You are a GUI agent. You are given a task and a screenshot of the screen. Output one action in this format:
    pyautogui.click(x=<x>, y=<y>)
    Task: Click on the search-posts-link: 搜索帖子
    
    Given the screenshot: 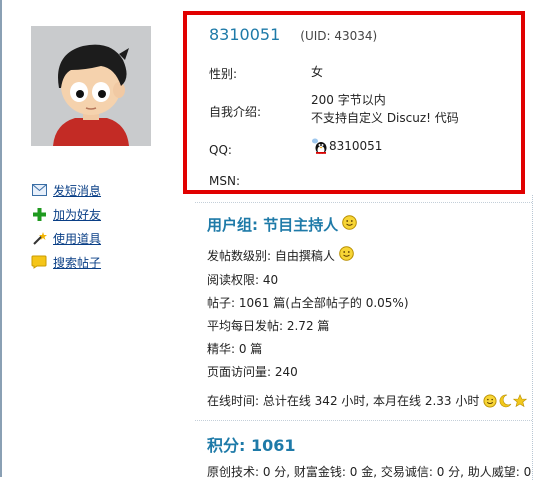 What is the action you would take?
    pyautogui.click(x=66, y=262)
    